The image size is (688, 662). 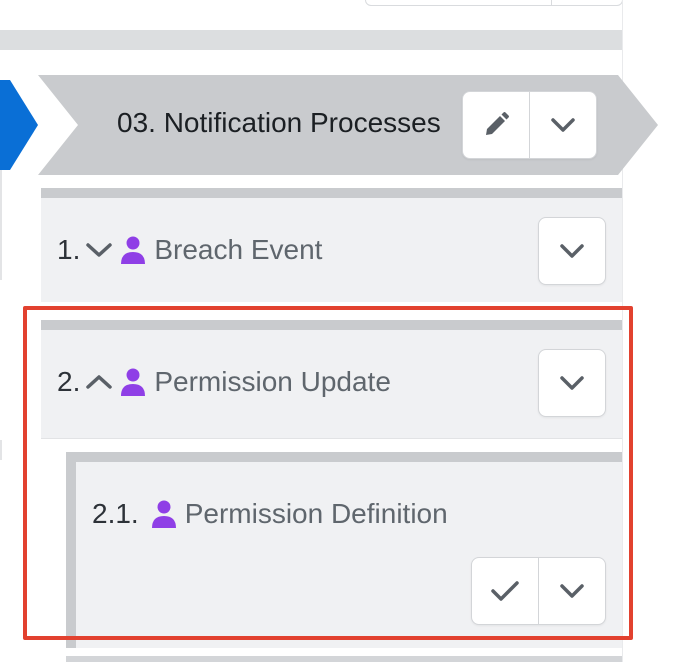 I want to click on checkmark-icon, so click(x=505, y=591).